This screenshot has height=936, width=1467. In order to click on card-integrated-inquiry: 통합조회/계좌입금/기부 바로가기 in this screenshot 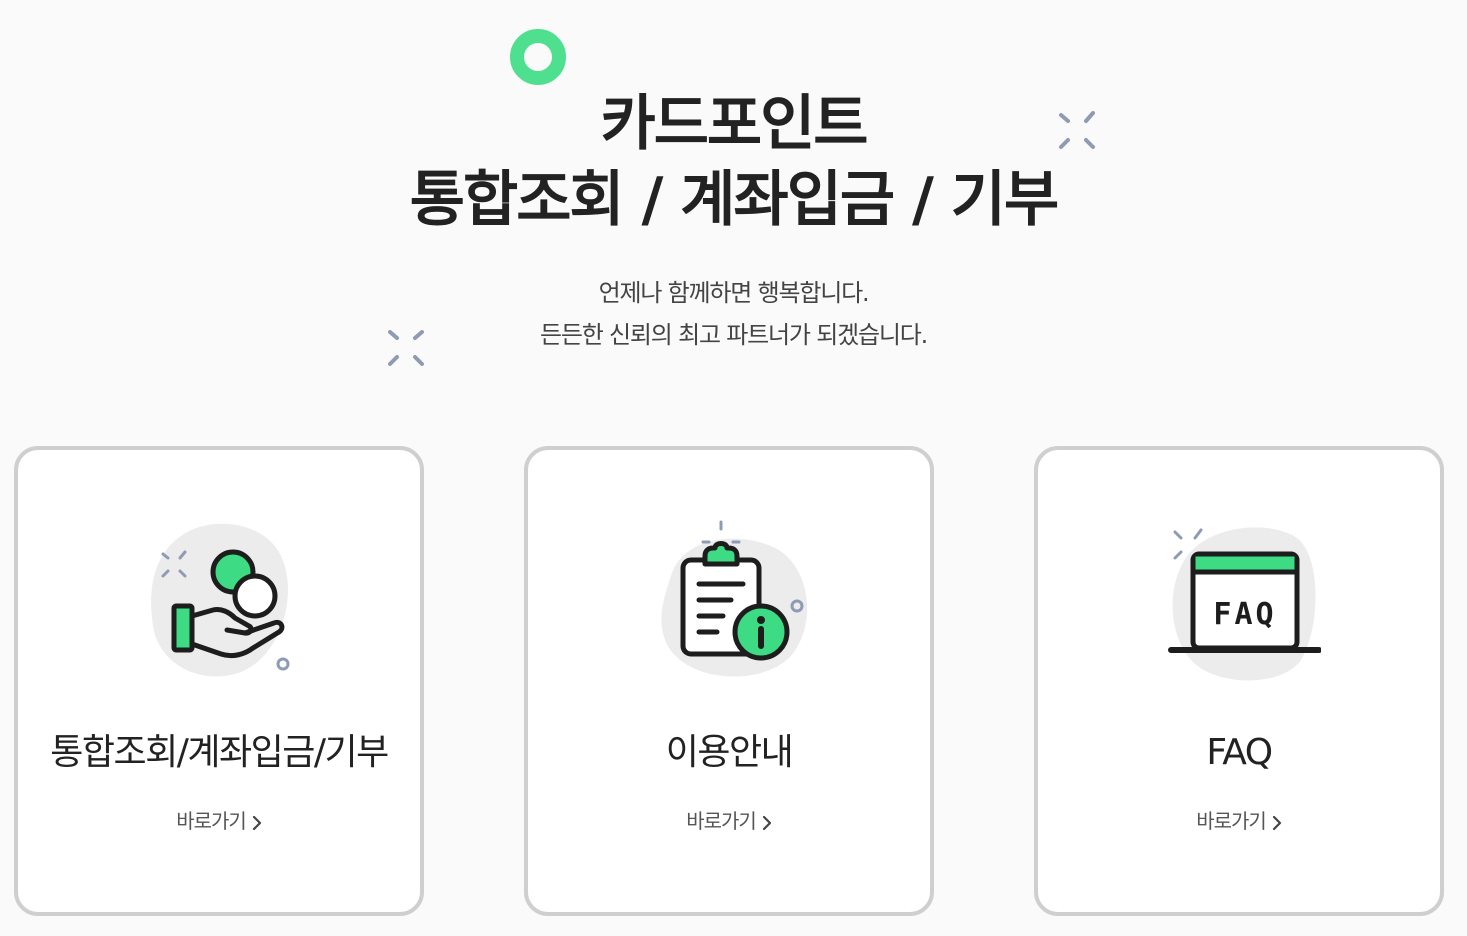, I will do `click(219, 681)`.